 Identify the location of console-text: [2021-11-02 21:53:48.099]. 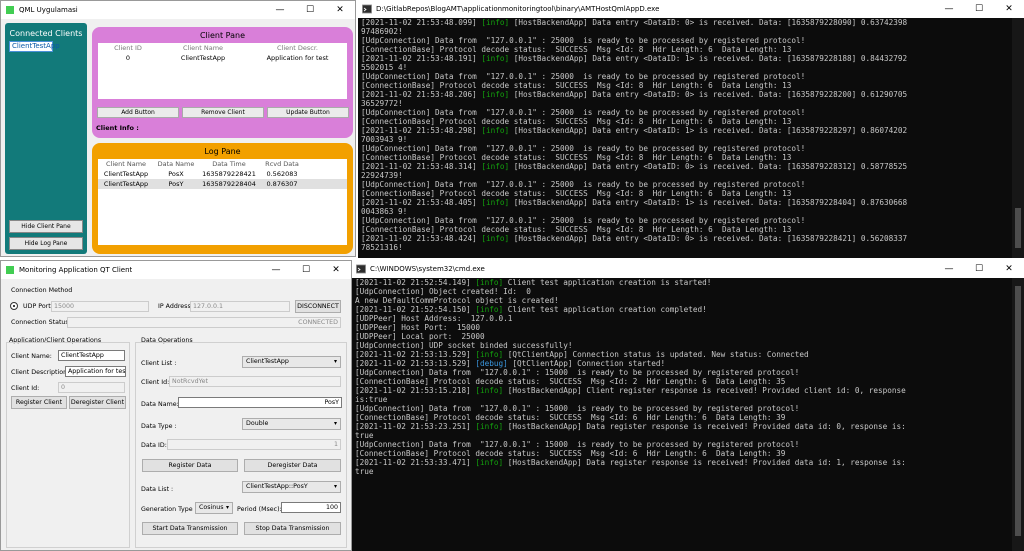
(421, 22).